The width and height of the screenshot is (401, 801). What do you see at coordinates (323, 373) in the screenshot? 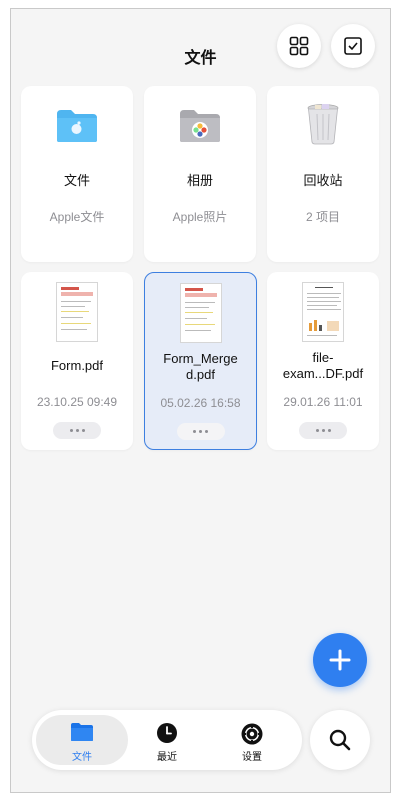
I see `file-name-line2: exam...DF.pdf` at bounding box center [323, 373].